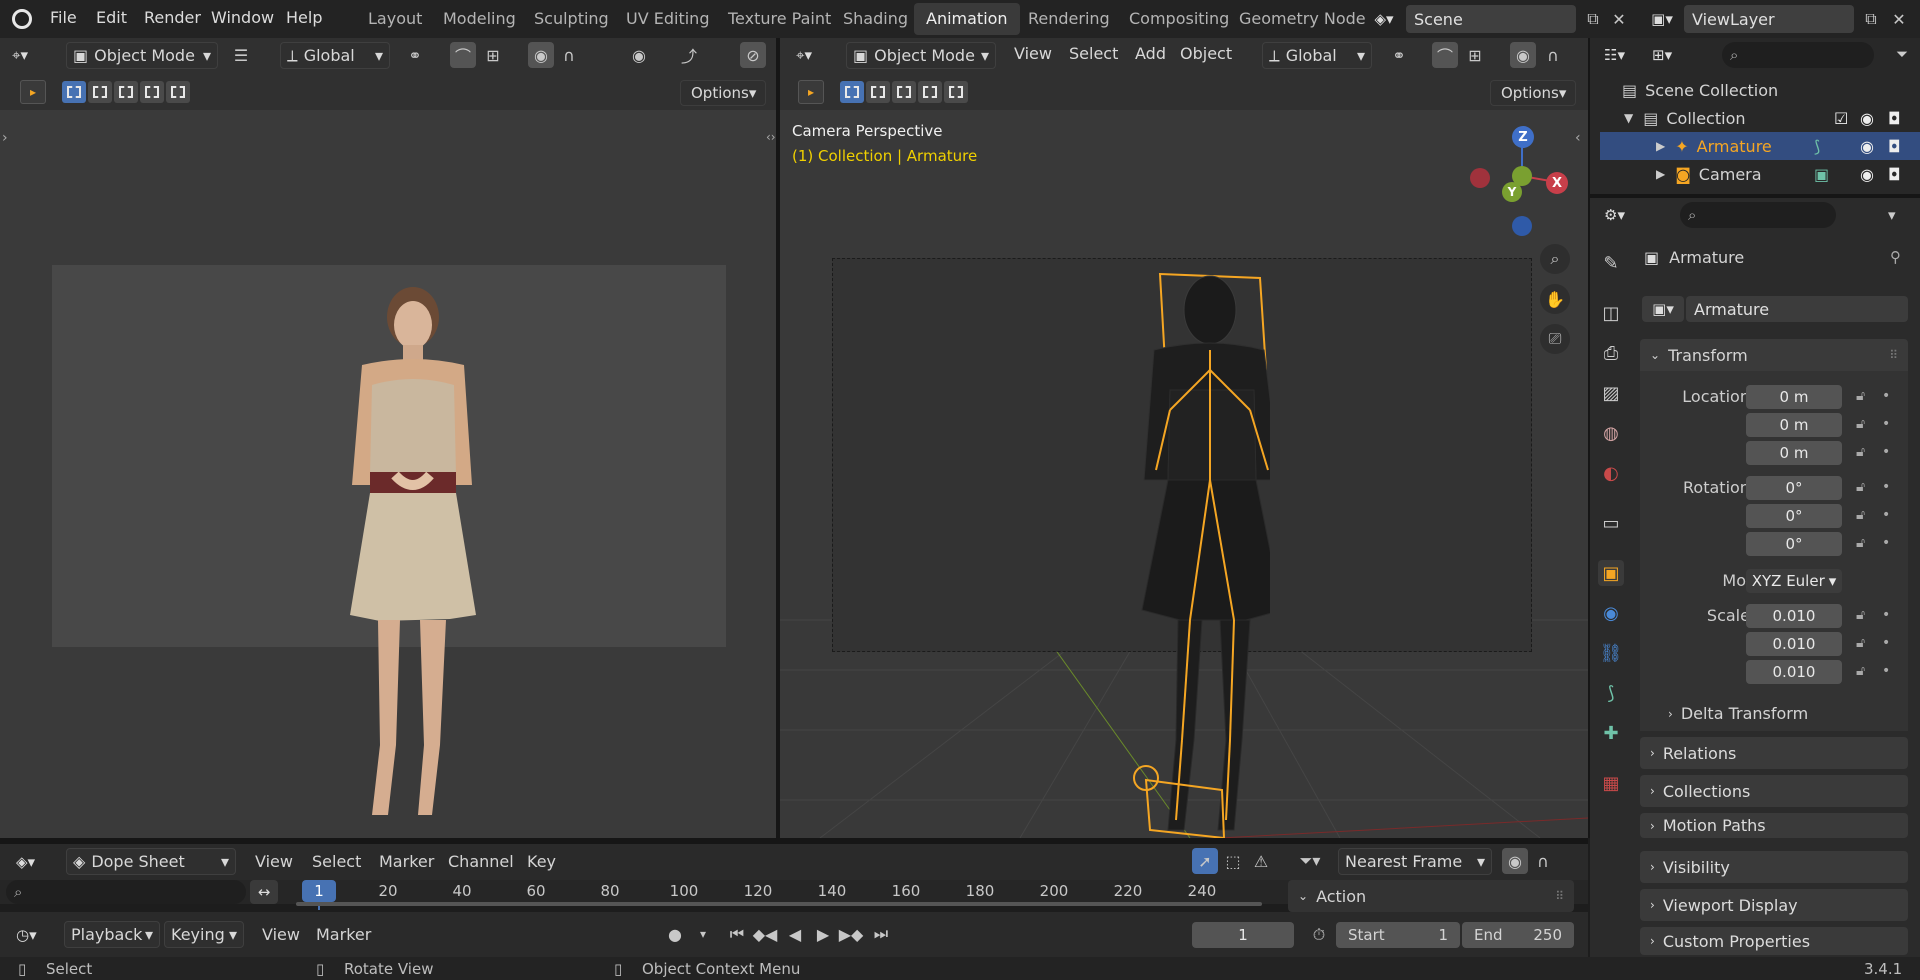 This screenshot has height=980, width=1920. I want to click on right-pivot-icon: ⚭, so click(1399, 55).